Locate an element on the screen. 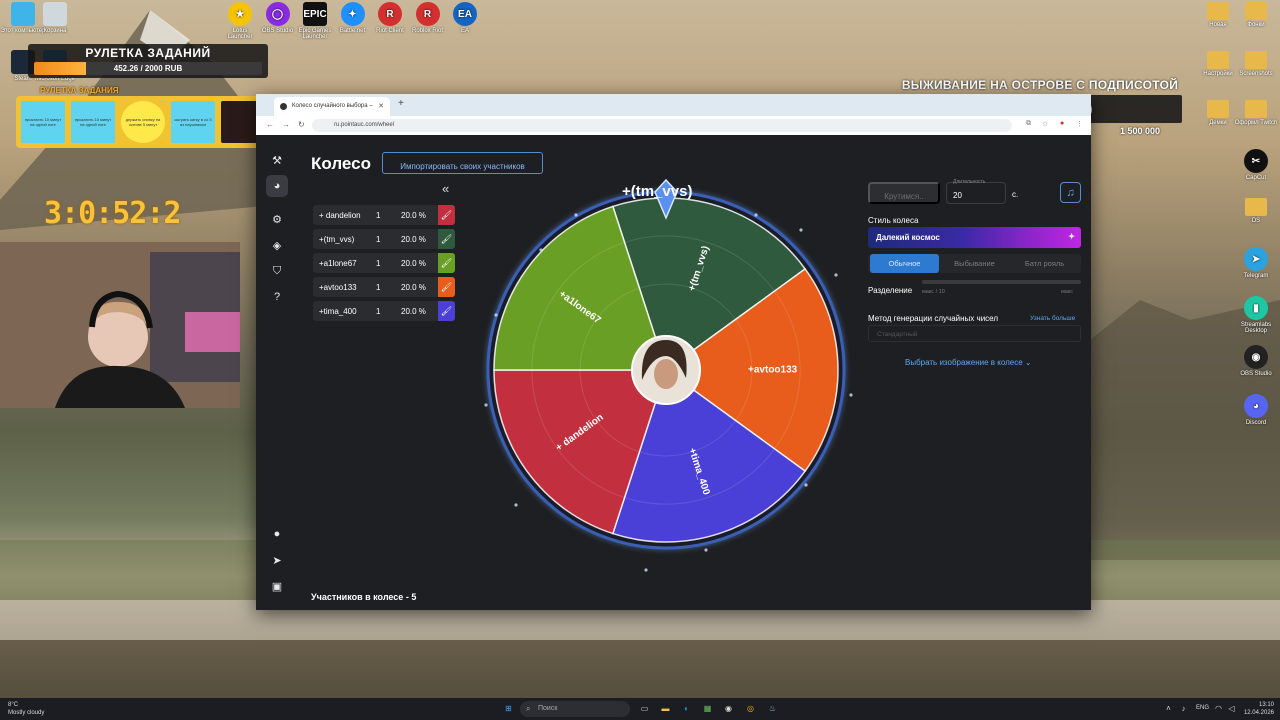 This screenshot has height=720, width=1280. desktop-icon: DS is located at coordinates (1256, 211).